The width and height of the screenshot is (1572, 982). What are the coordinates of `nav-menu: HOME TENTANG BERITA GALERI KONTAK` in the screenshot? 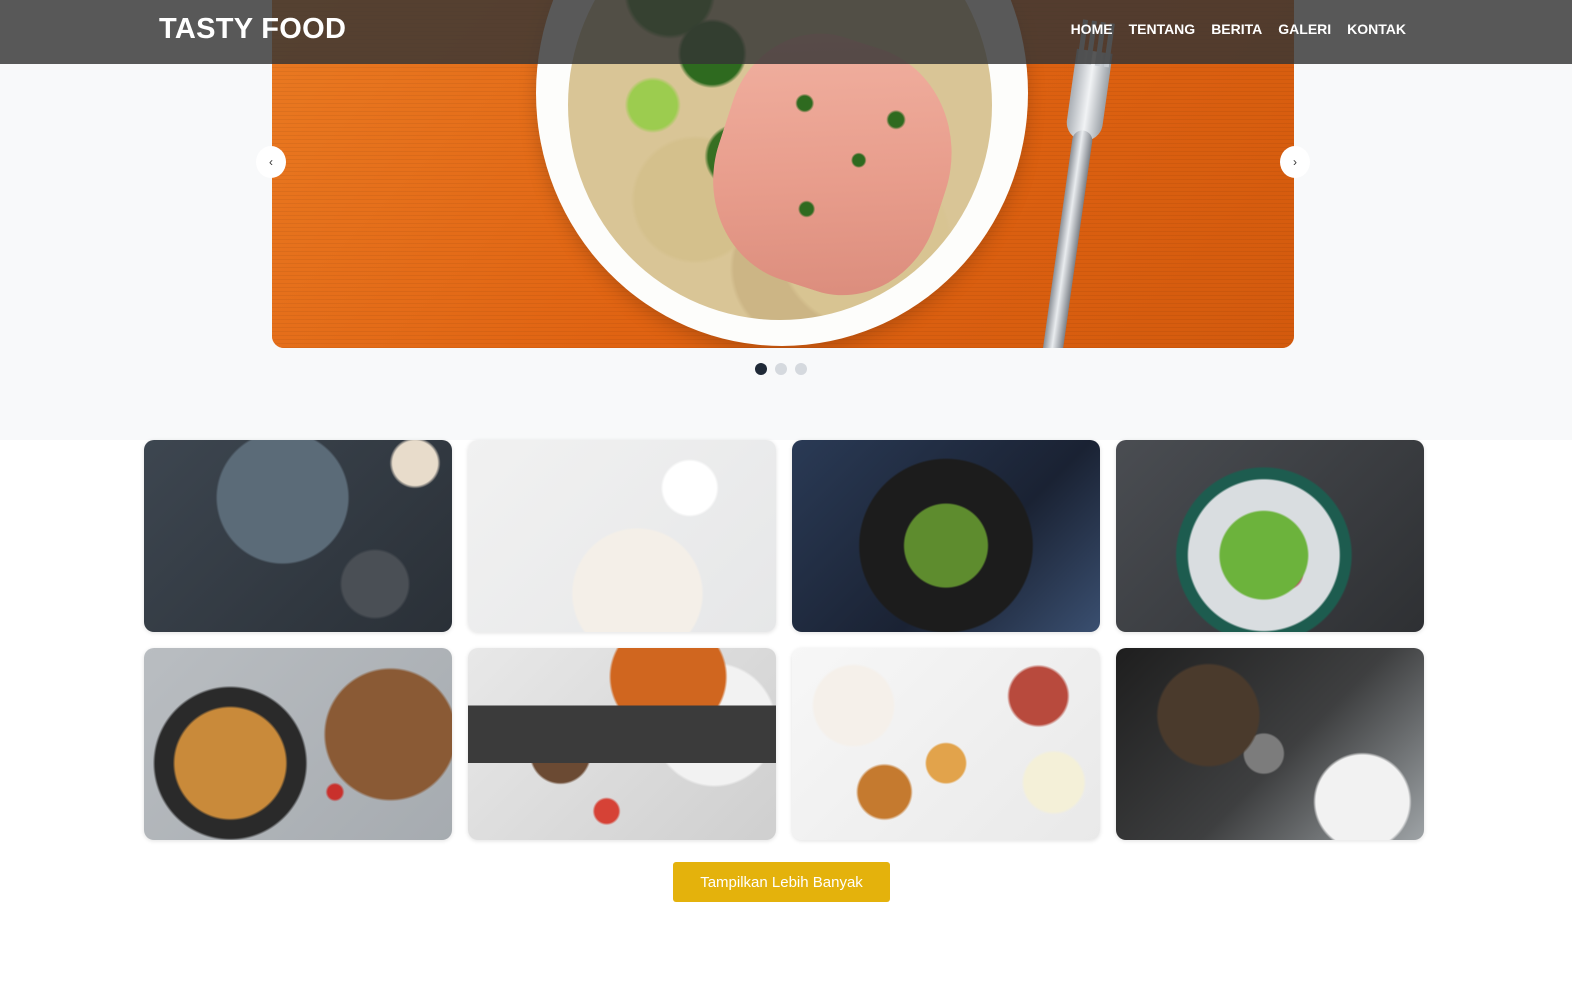 It's located at (1238, 29).